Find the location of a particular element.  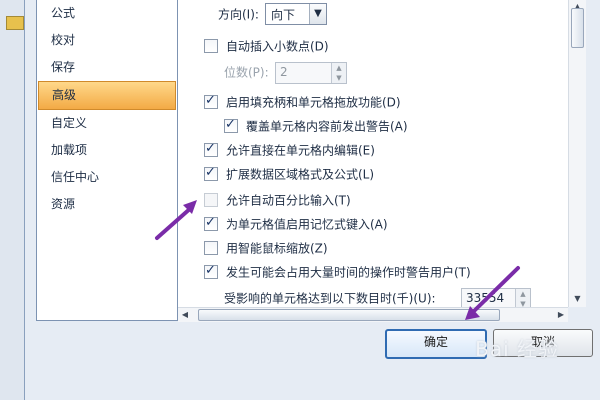

auto-percent-checkbox is located at coordinates (211, 199).